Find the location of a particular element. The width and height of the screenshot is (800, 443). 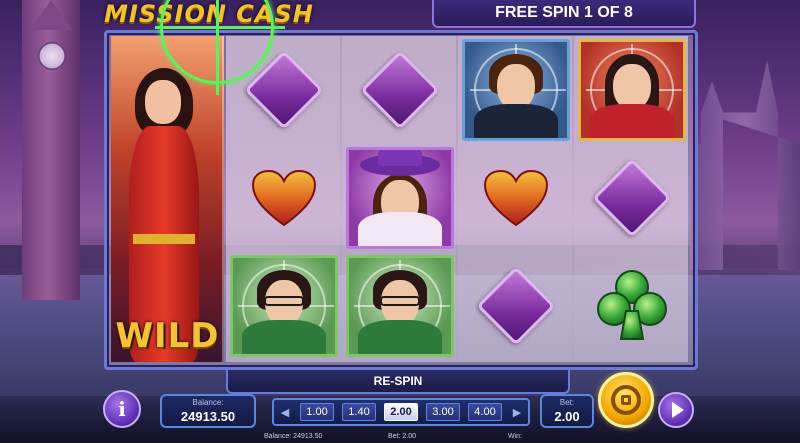

symbol-club is located at coordinates (631, 306).